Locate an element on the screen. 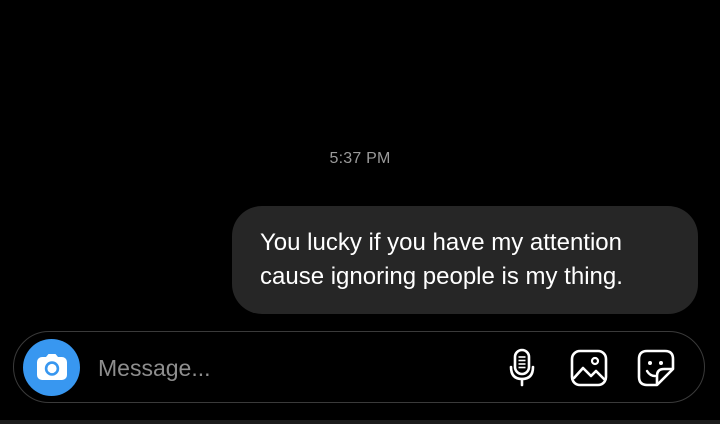 This screenshot has height=424, width=720. message-input is located at coordinates (288, 368).